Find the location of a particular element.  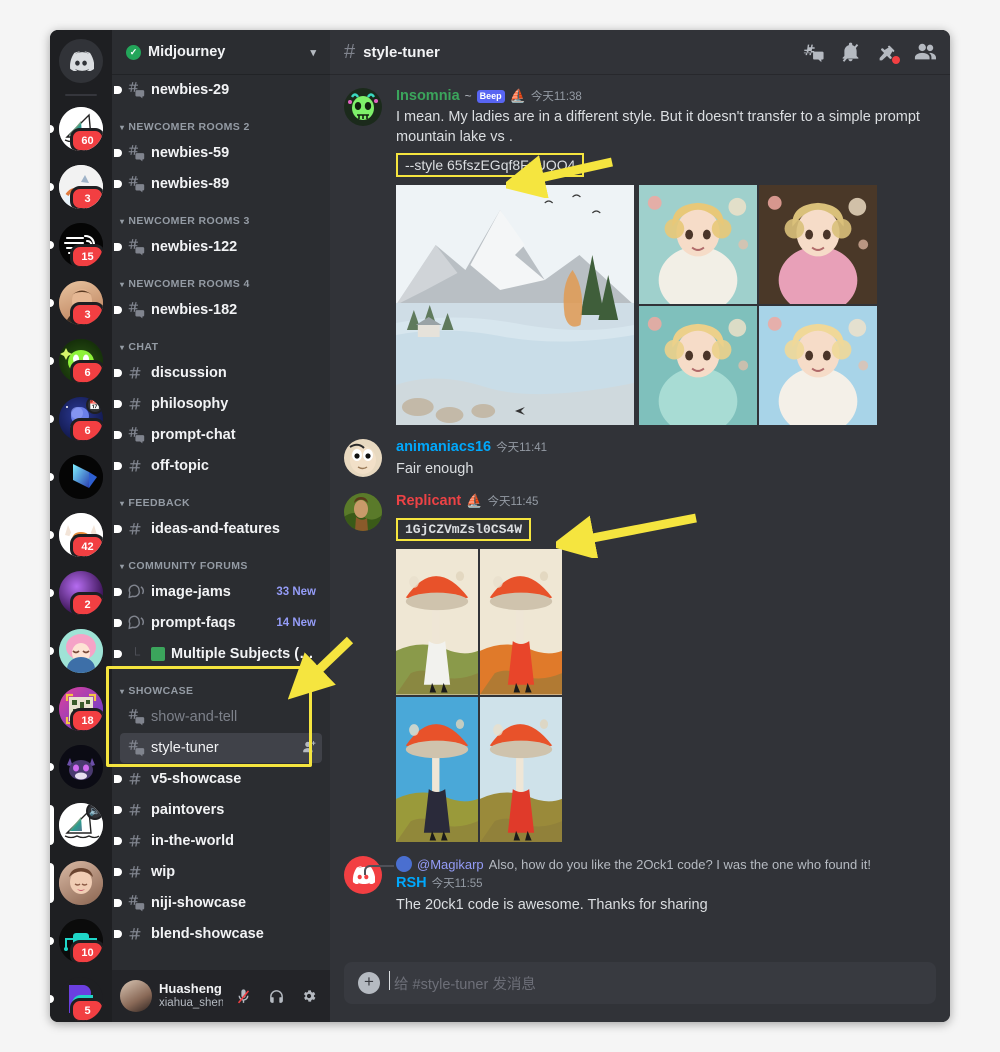

sidebar-item-prompt-faqs: prompt-faqs 14 New is located at coordinates (218, 623).